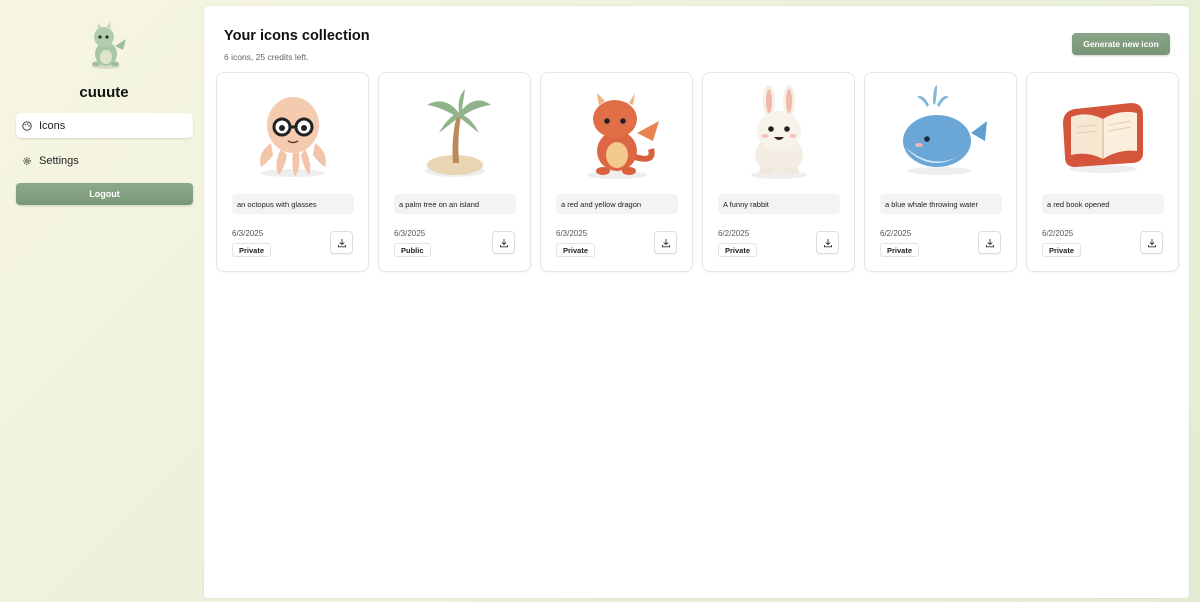 The image size is (1200, 602). Describe the element at coordinates (104, 92) in the screenshot. I see `brand-name: cuuute` at that location.